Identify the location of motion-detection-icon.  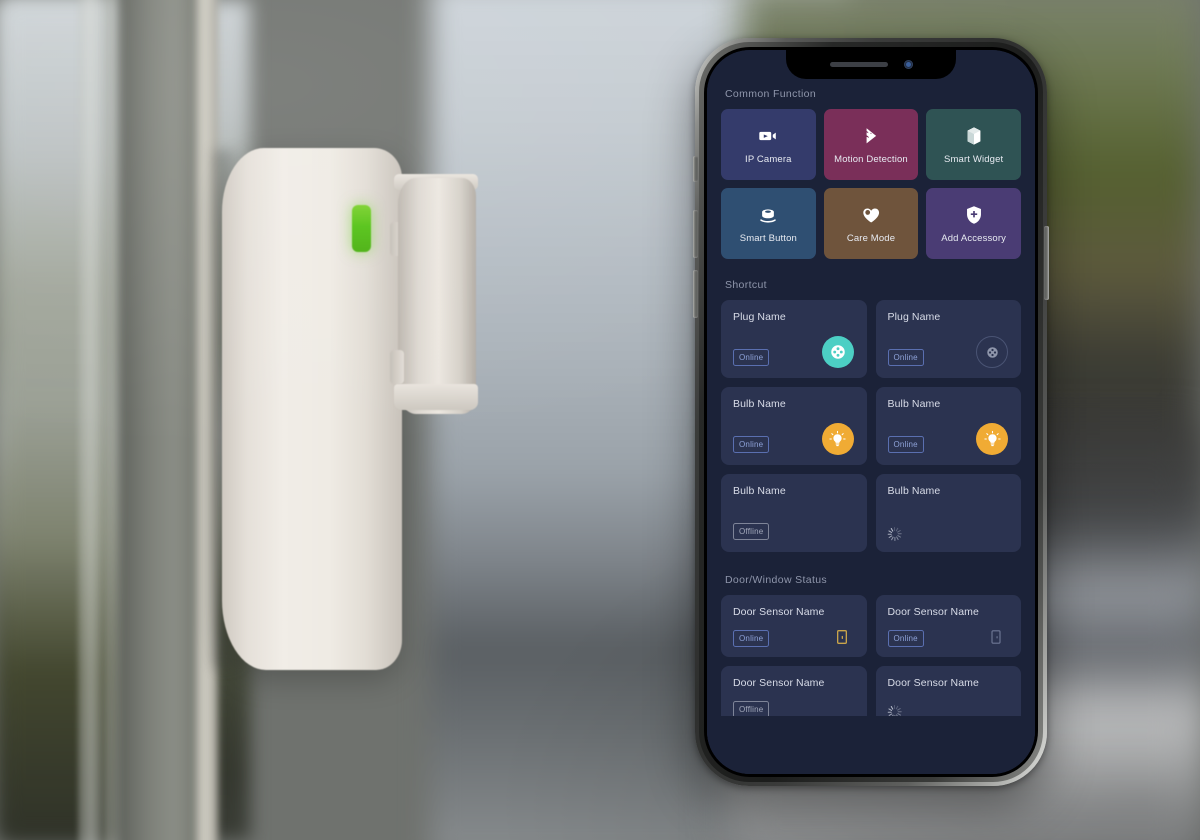
(871, 136).